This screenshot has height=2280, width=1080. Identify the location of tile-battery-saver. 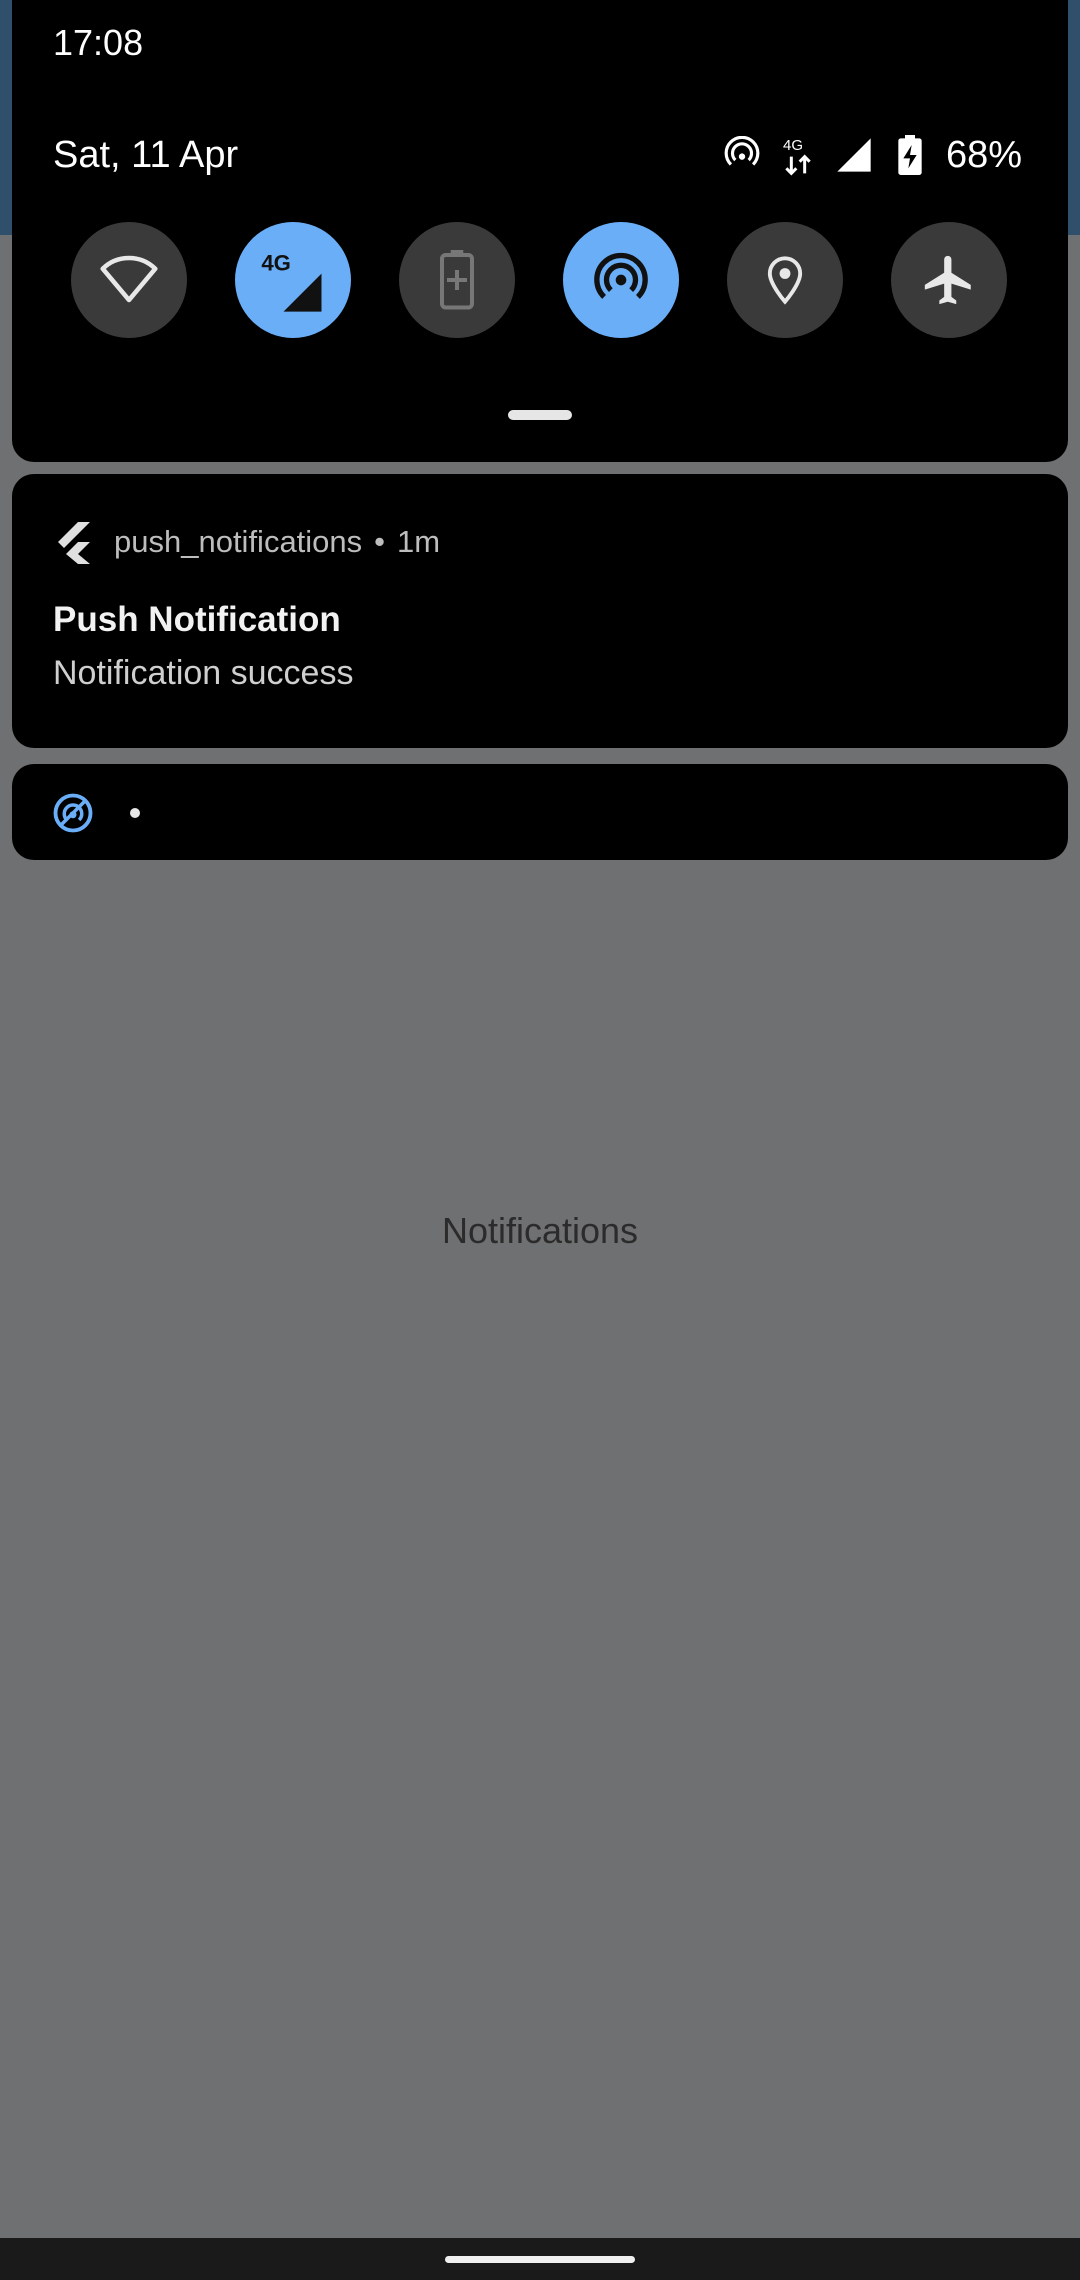
(457, 280).